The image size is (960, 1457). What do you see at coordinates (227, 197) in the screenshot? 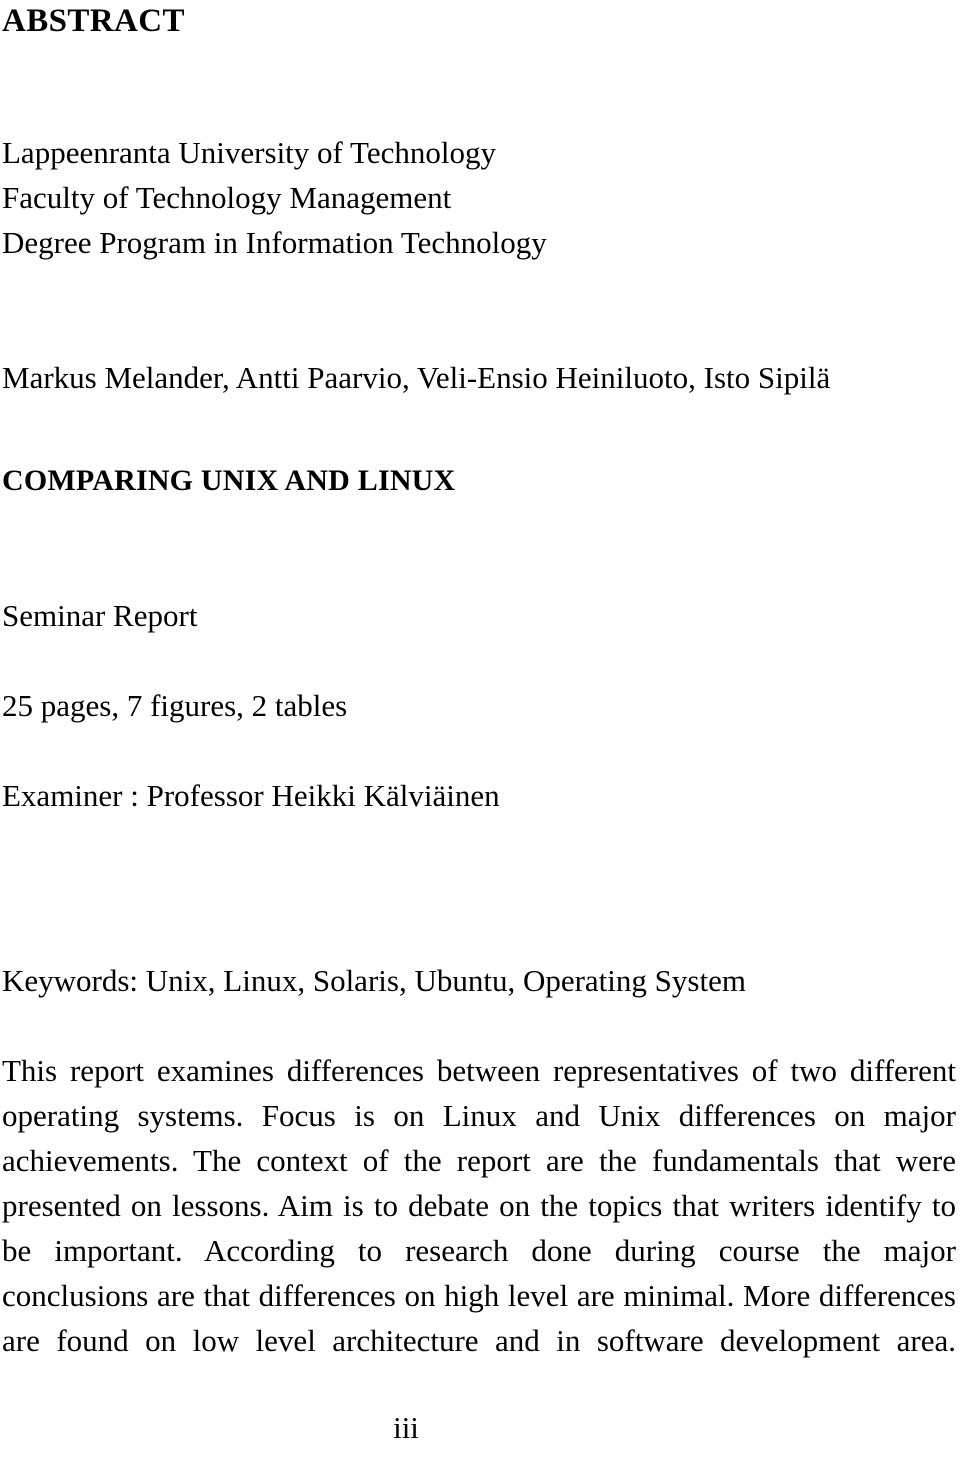
I see `institution-faculty: Faculty of Technology Management` at bounding box center [227, 197].